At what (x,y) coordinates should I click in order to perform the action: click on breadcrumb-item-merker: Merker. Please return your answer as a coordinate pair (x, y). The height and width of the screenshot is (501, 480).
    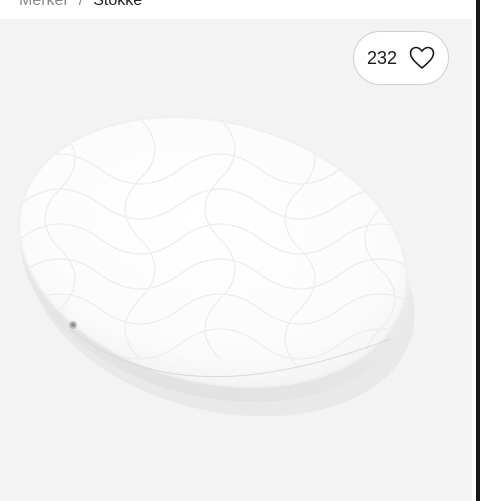
    Looking at the image, I should click on (44, 5).